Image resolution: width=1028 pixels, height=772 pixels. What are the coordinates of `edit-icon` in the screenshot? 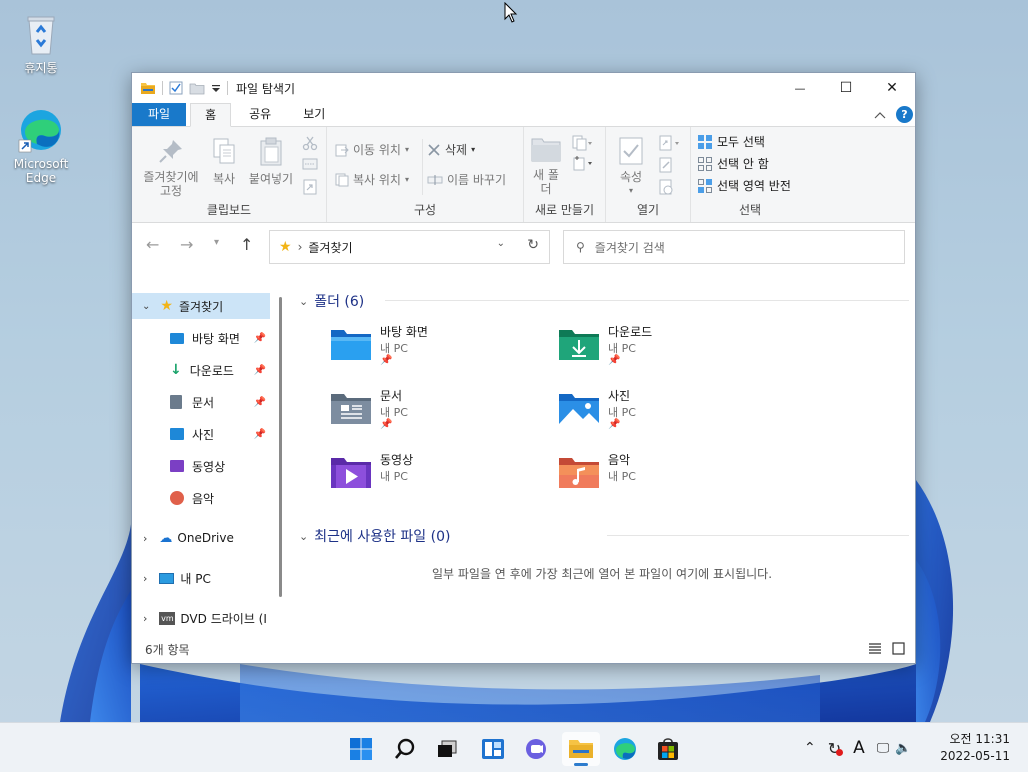 It's located at (666, 166).